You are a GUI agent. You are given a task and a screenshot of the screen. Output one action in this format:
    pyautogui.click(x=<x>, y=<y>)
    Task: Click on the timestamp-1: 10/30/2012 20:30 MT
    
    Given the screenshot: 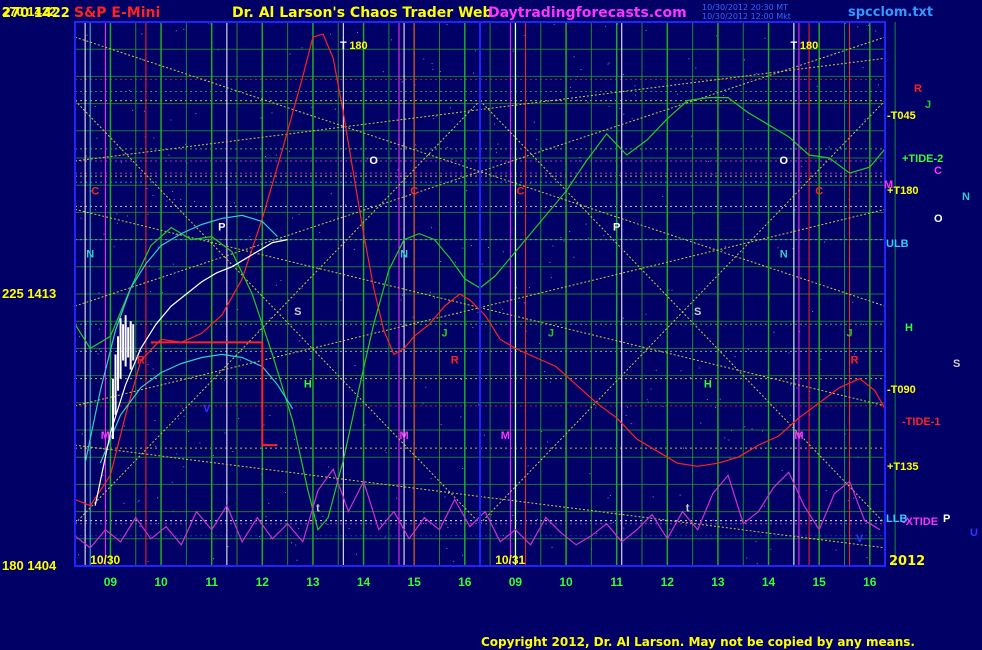 What is the action you would take?
    pyautogui.click(x=745, y=7)
    